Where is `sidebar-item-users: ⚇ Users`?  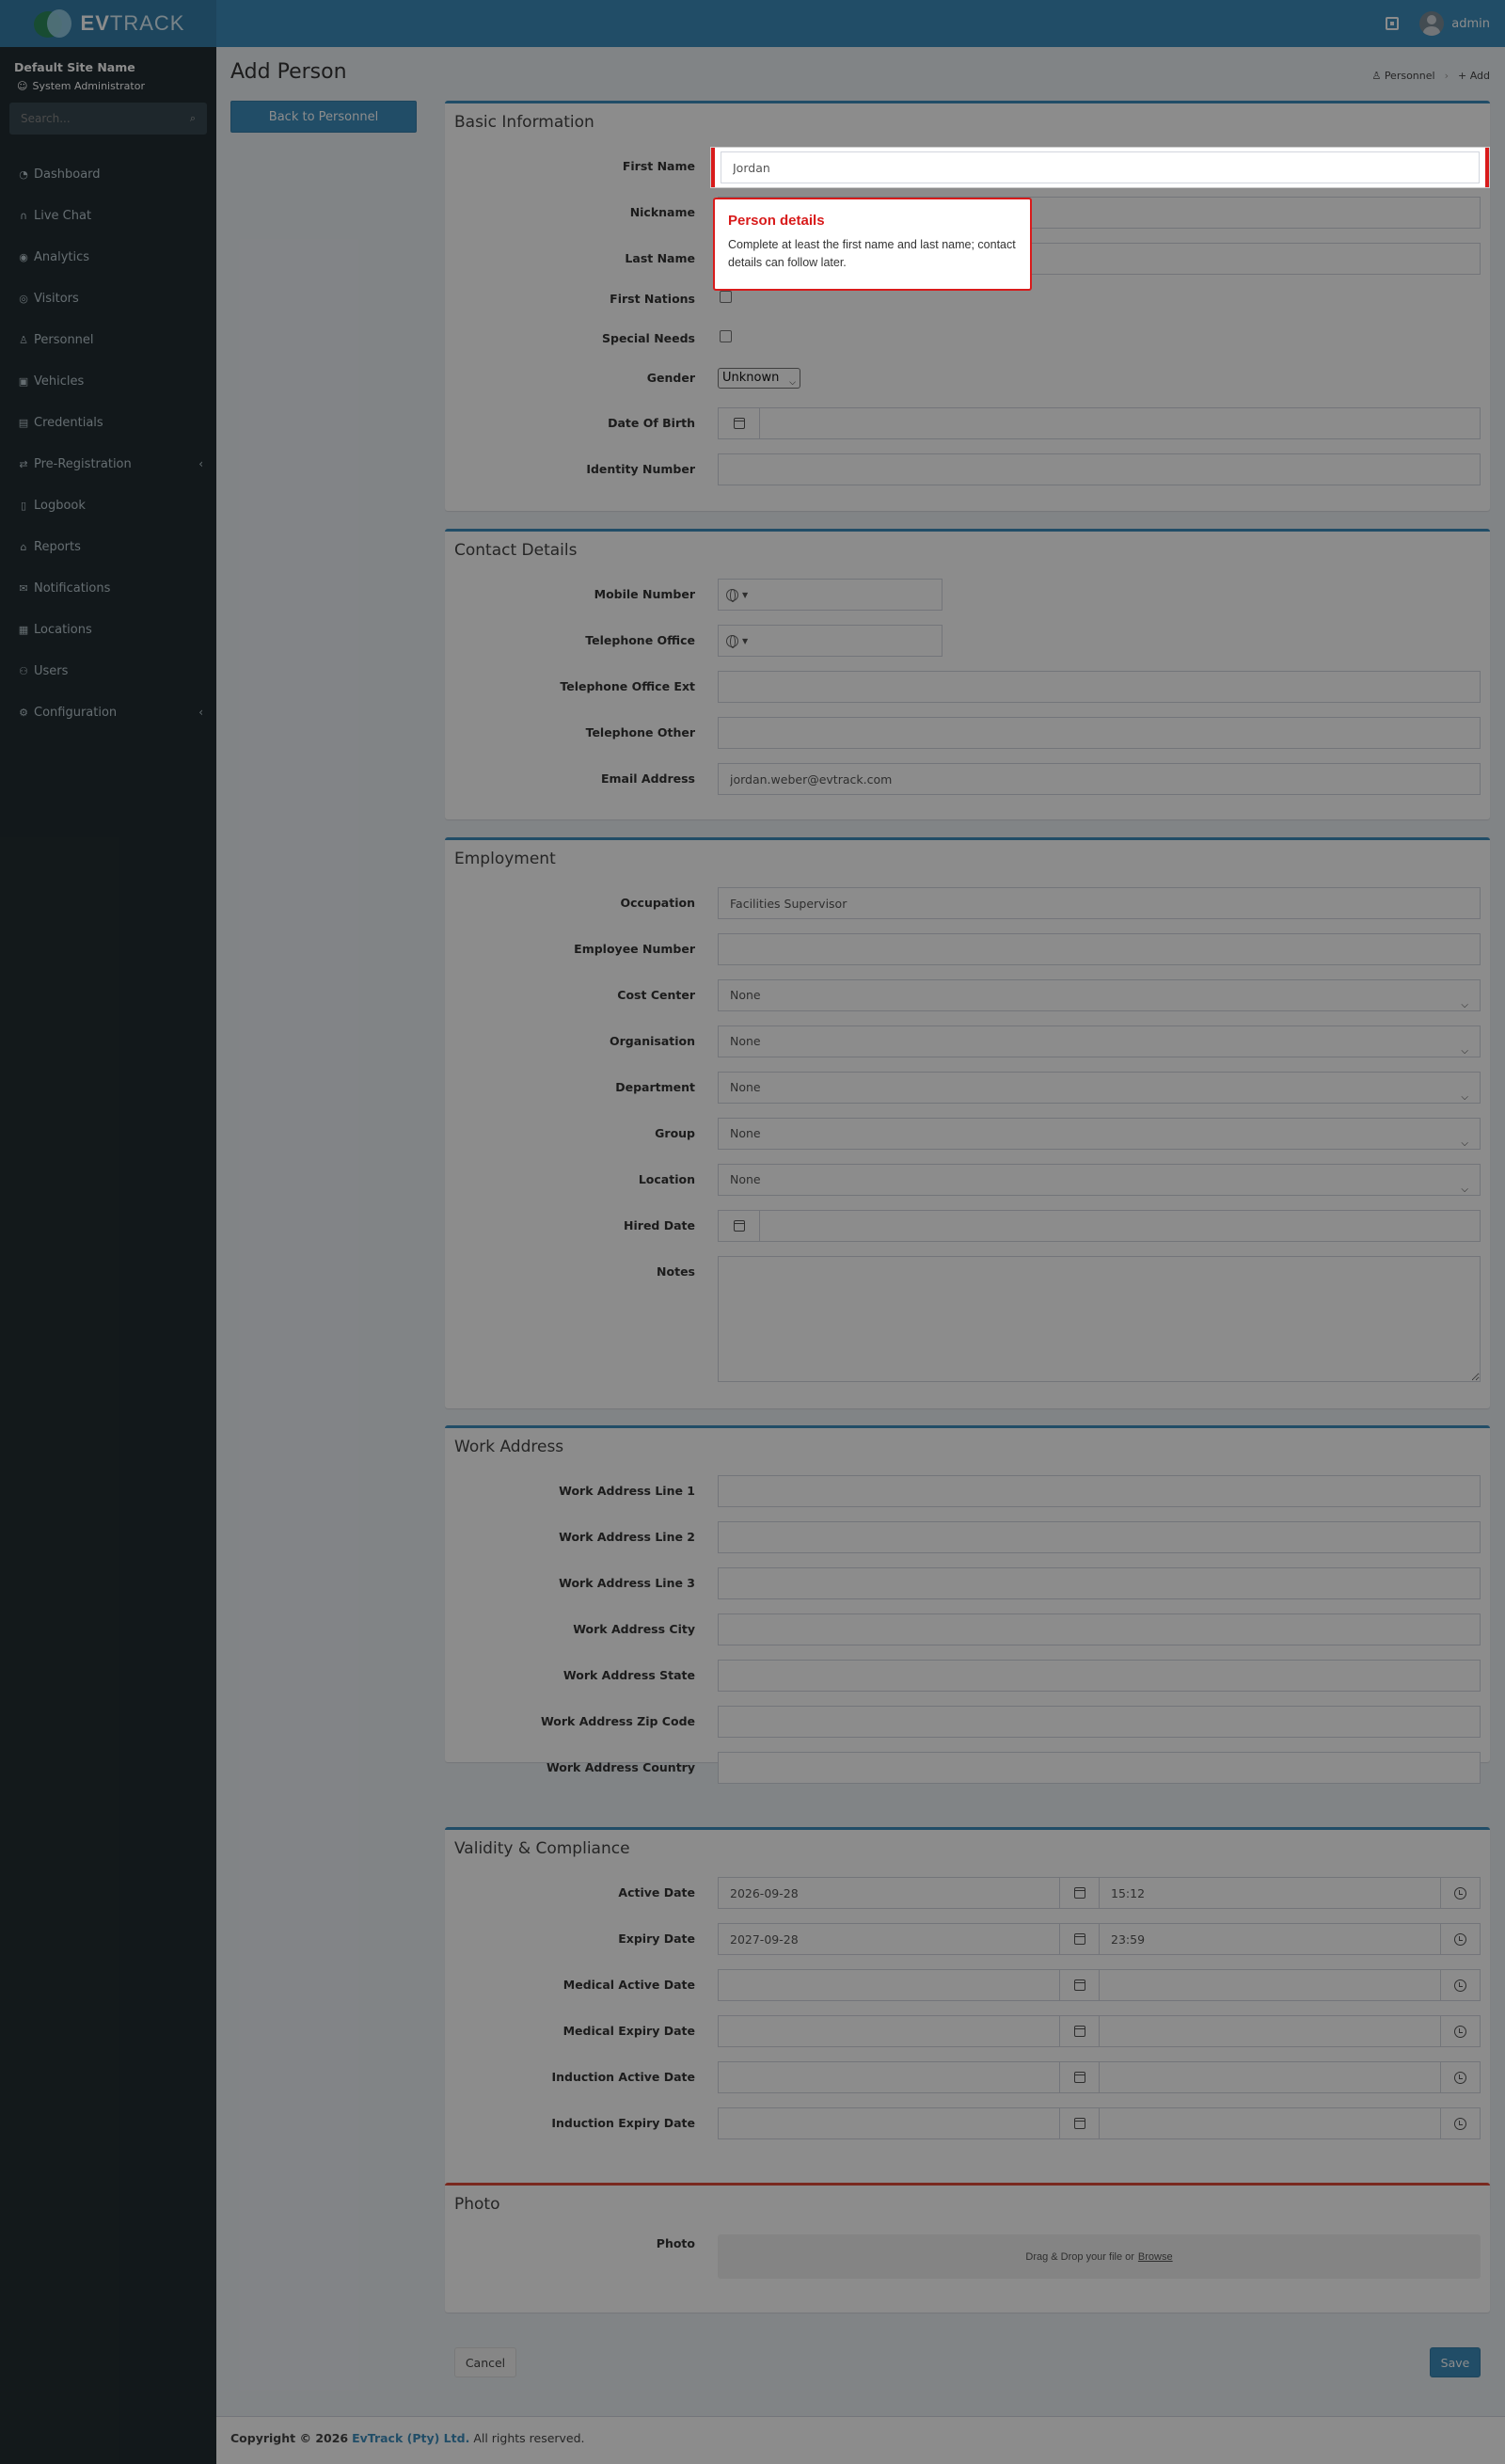
sidebar-item-users: ⚇ Users is located at coordinates (108, 671).